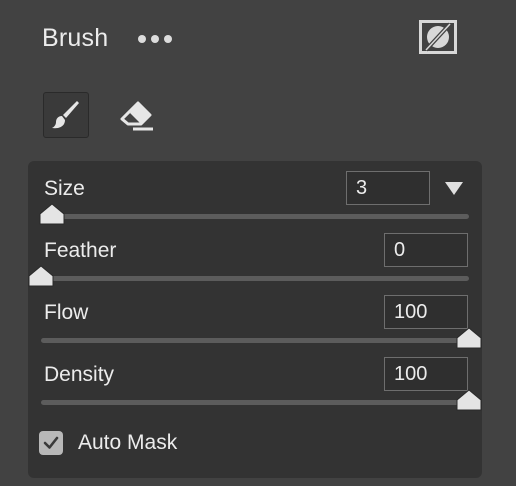 The width and height of the screenshot is (516, 486). I want to click on more-options-icon, so click(156, 39).